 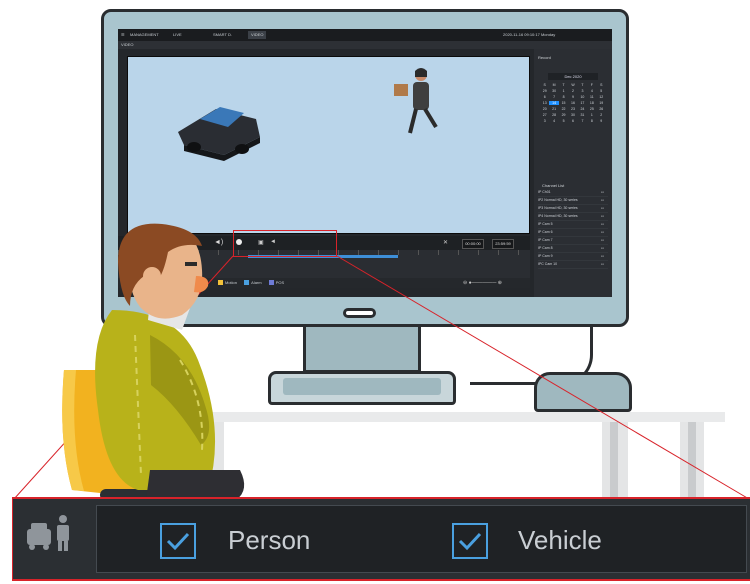 I want to click on vehicle-label: Vehicle, so click(x=560, y=540).